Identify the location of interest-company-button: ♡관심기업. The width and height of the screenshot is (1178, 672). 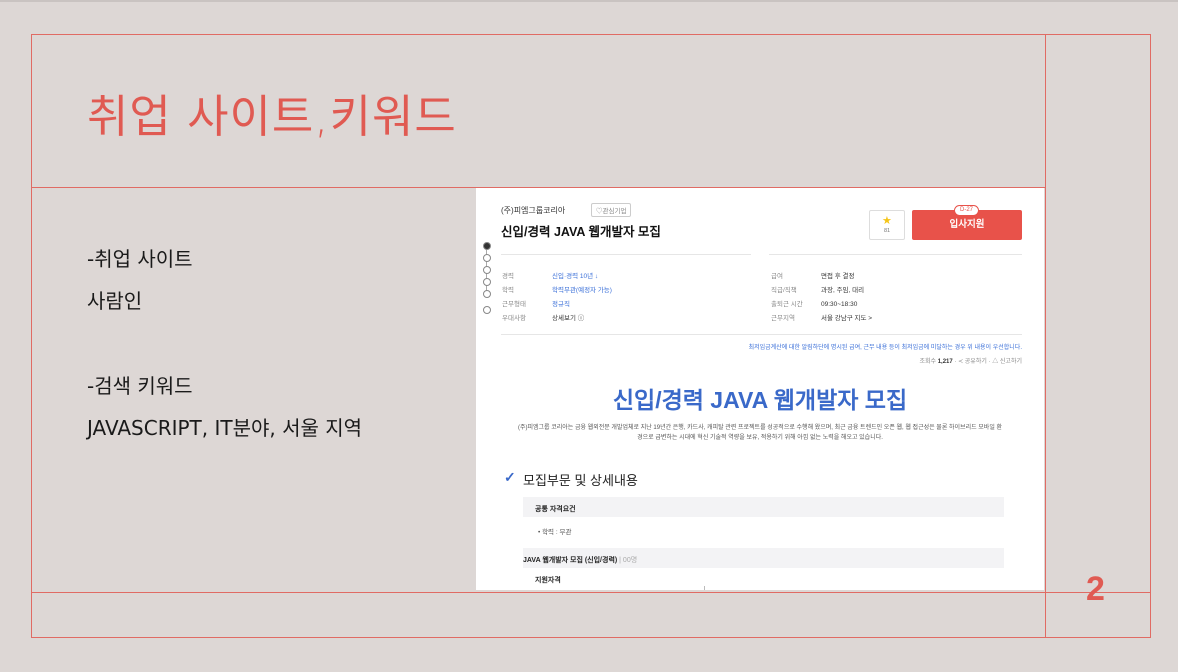
(611, 210).